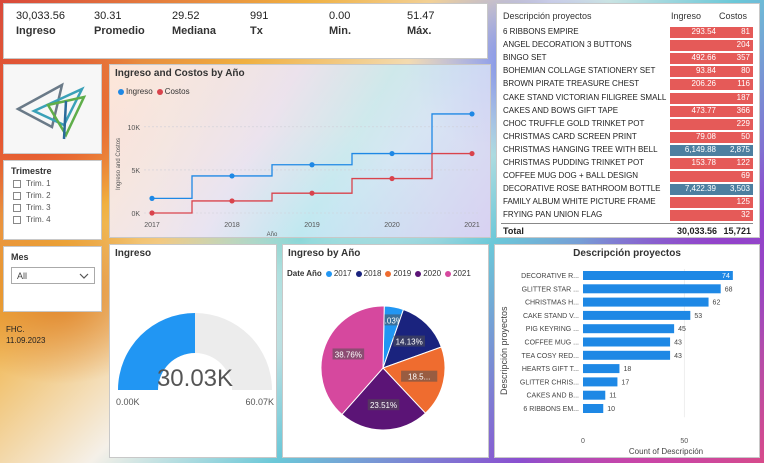  I want to click on kpi-value: 30.31, so click(108, 16).